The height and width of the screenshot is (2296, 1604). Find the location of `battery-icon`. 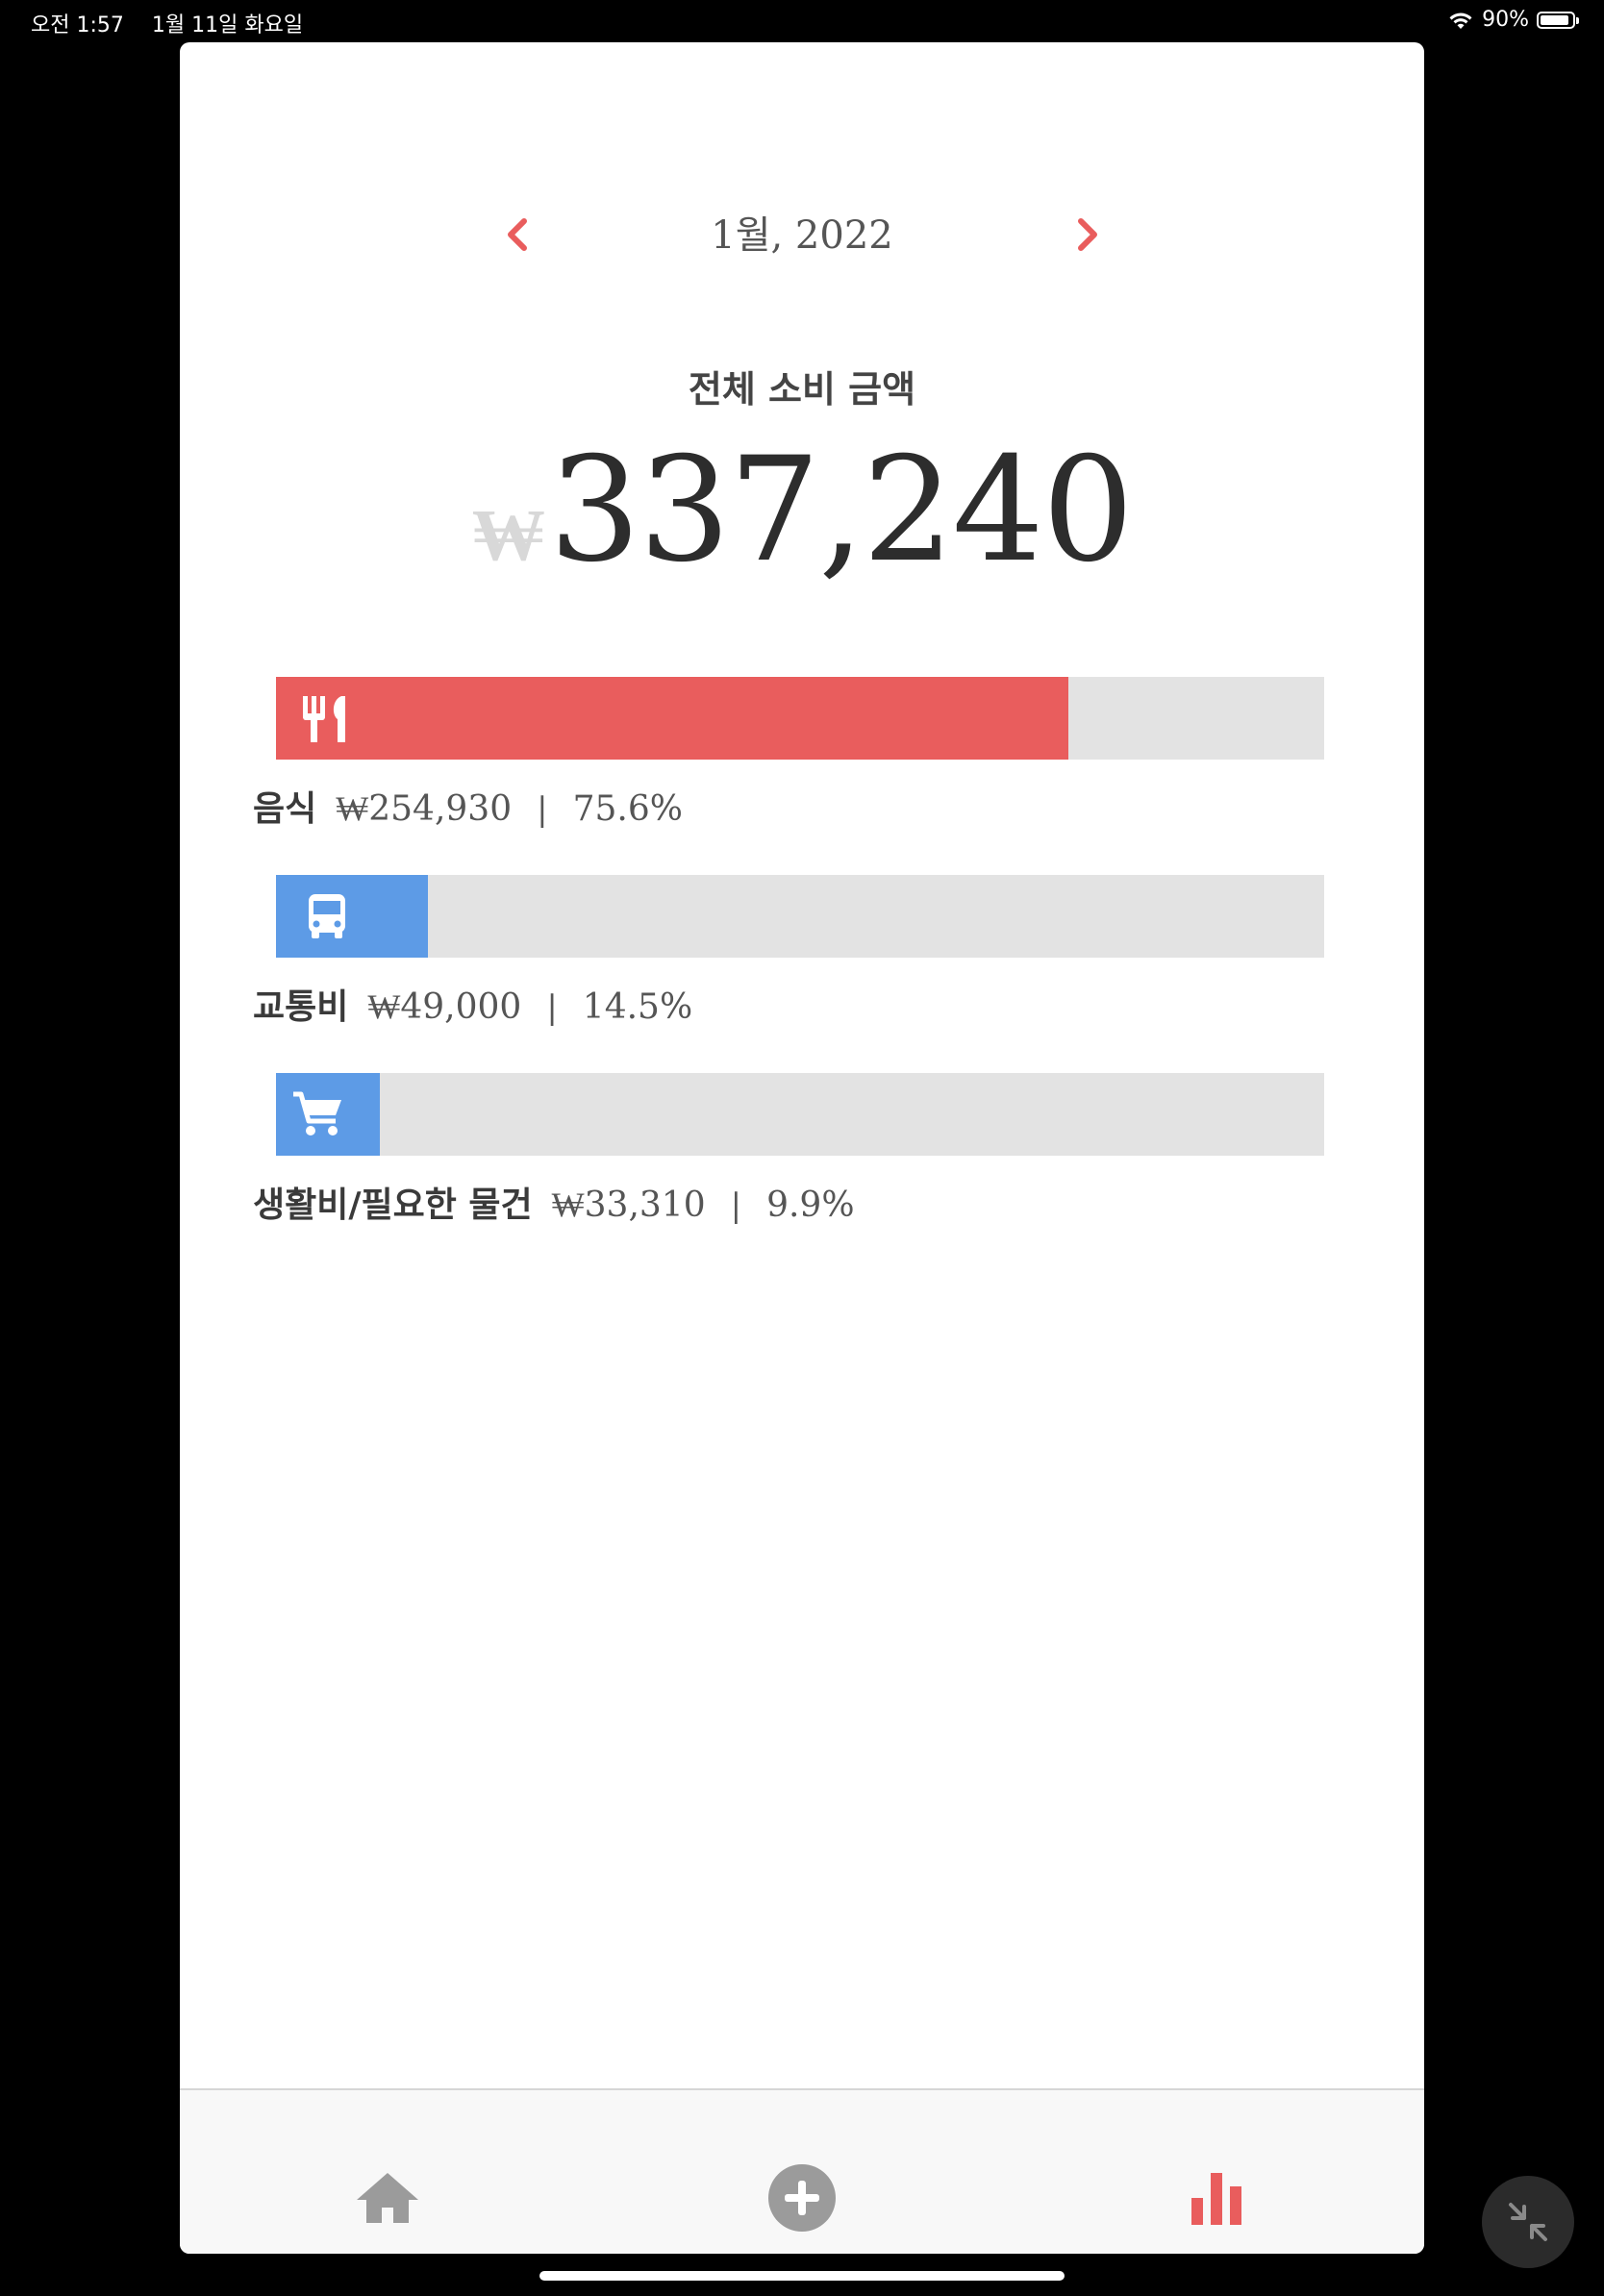

battery-icon is located at coordinates (1558, 20).